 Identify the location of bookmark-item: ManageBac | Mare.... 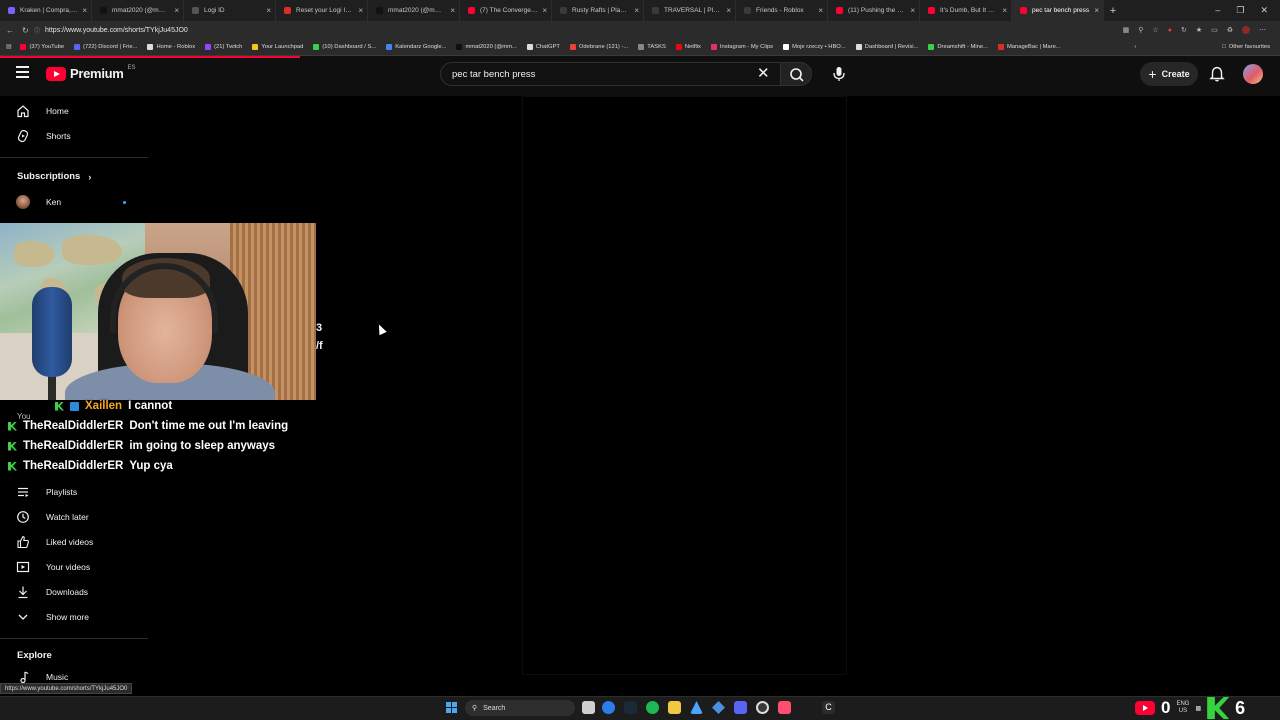
(1029, 47).